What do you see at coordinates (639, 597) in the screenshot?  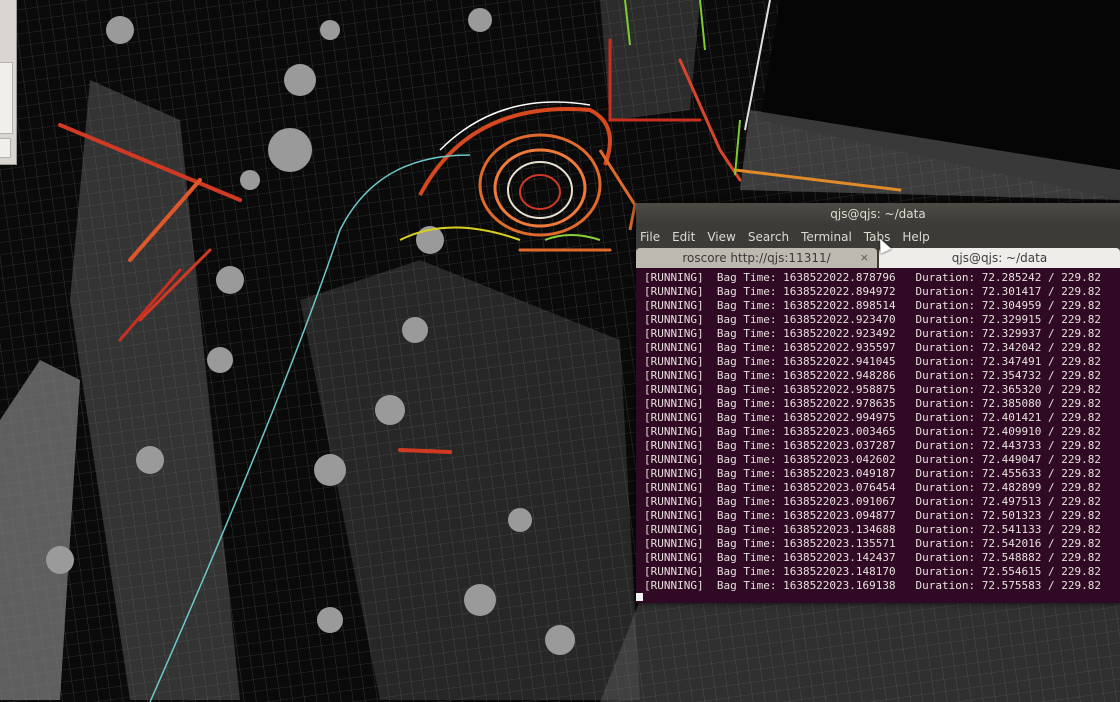 I see `text-cursor-icon` at bounding box center [639, 597].